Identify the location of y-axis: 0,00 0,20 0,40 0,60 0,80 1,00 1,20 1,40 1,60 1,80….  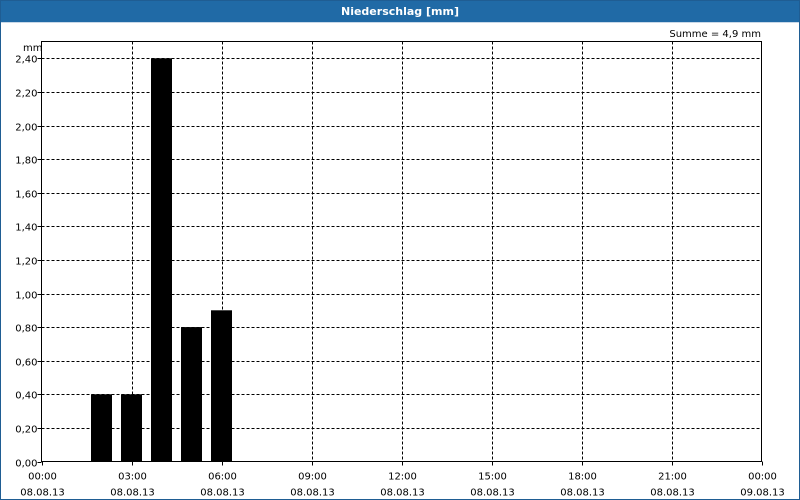
(28, 262).